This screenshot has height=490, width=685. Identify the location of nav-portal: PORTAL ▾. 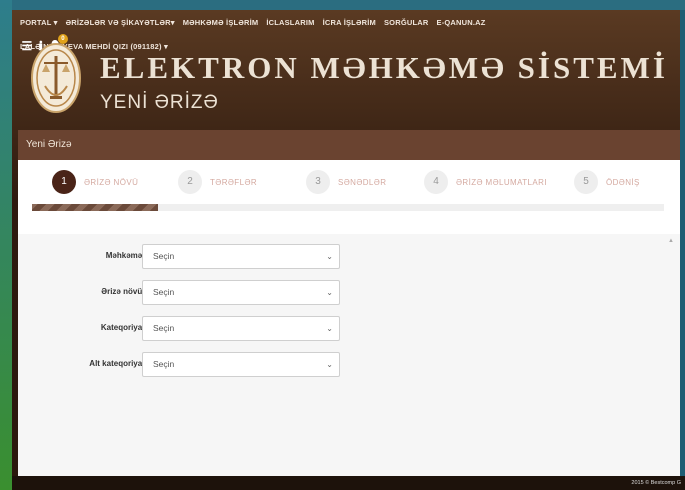
(39, 22).